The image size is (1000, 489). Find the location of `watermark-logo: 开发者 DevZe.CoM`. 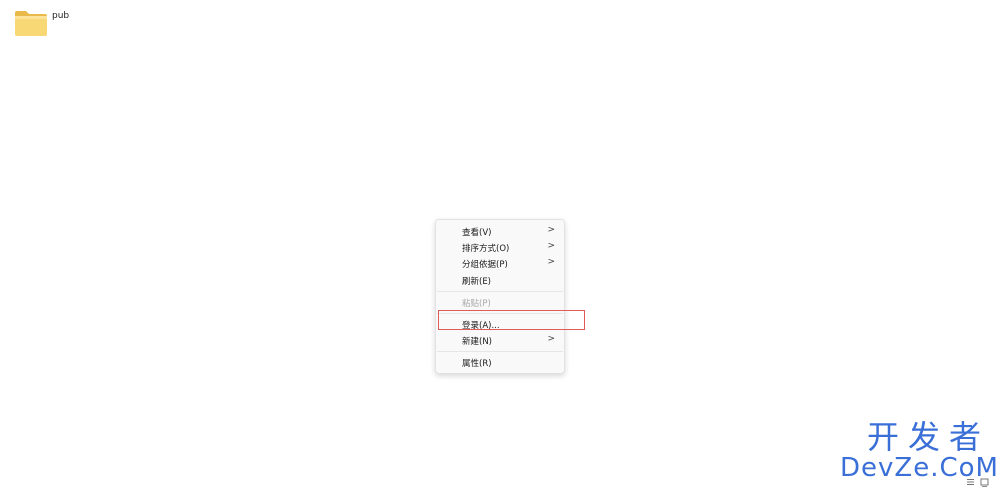

watermark-logo: 开发者 DevZe.CoM is located at coordinates (919, 450).